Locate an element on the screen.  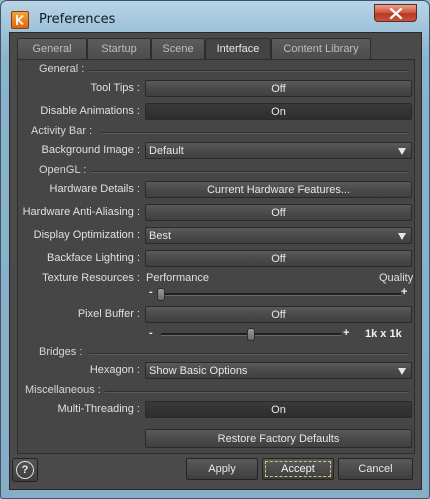
texture-plus-icon: + is located at coordinates (404, 292).